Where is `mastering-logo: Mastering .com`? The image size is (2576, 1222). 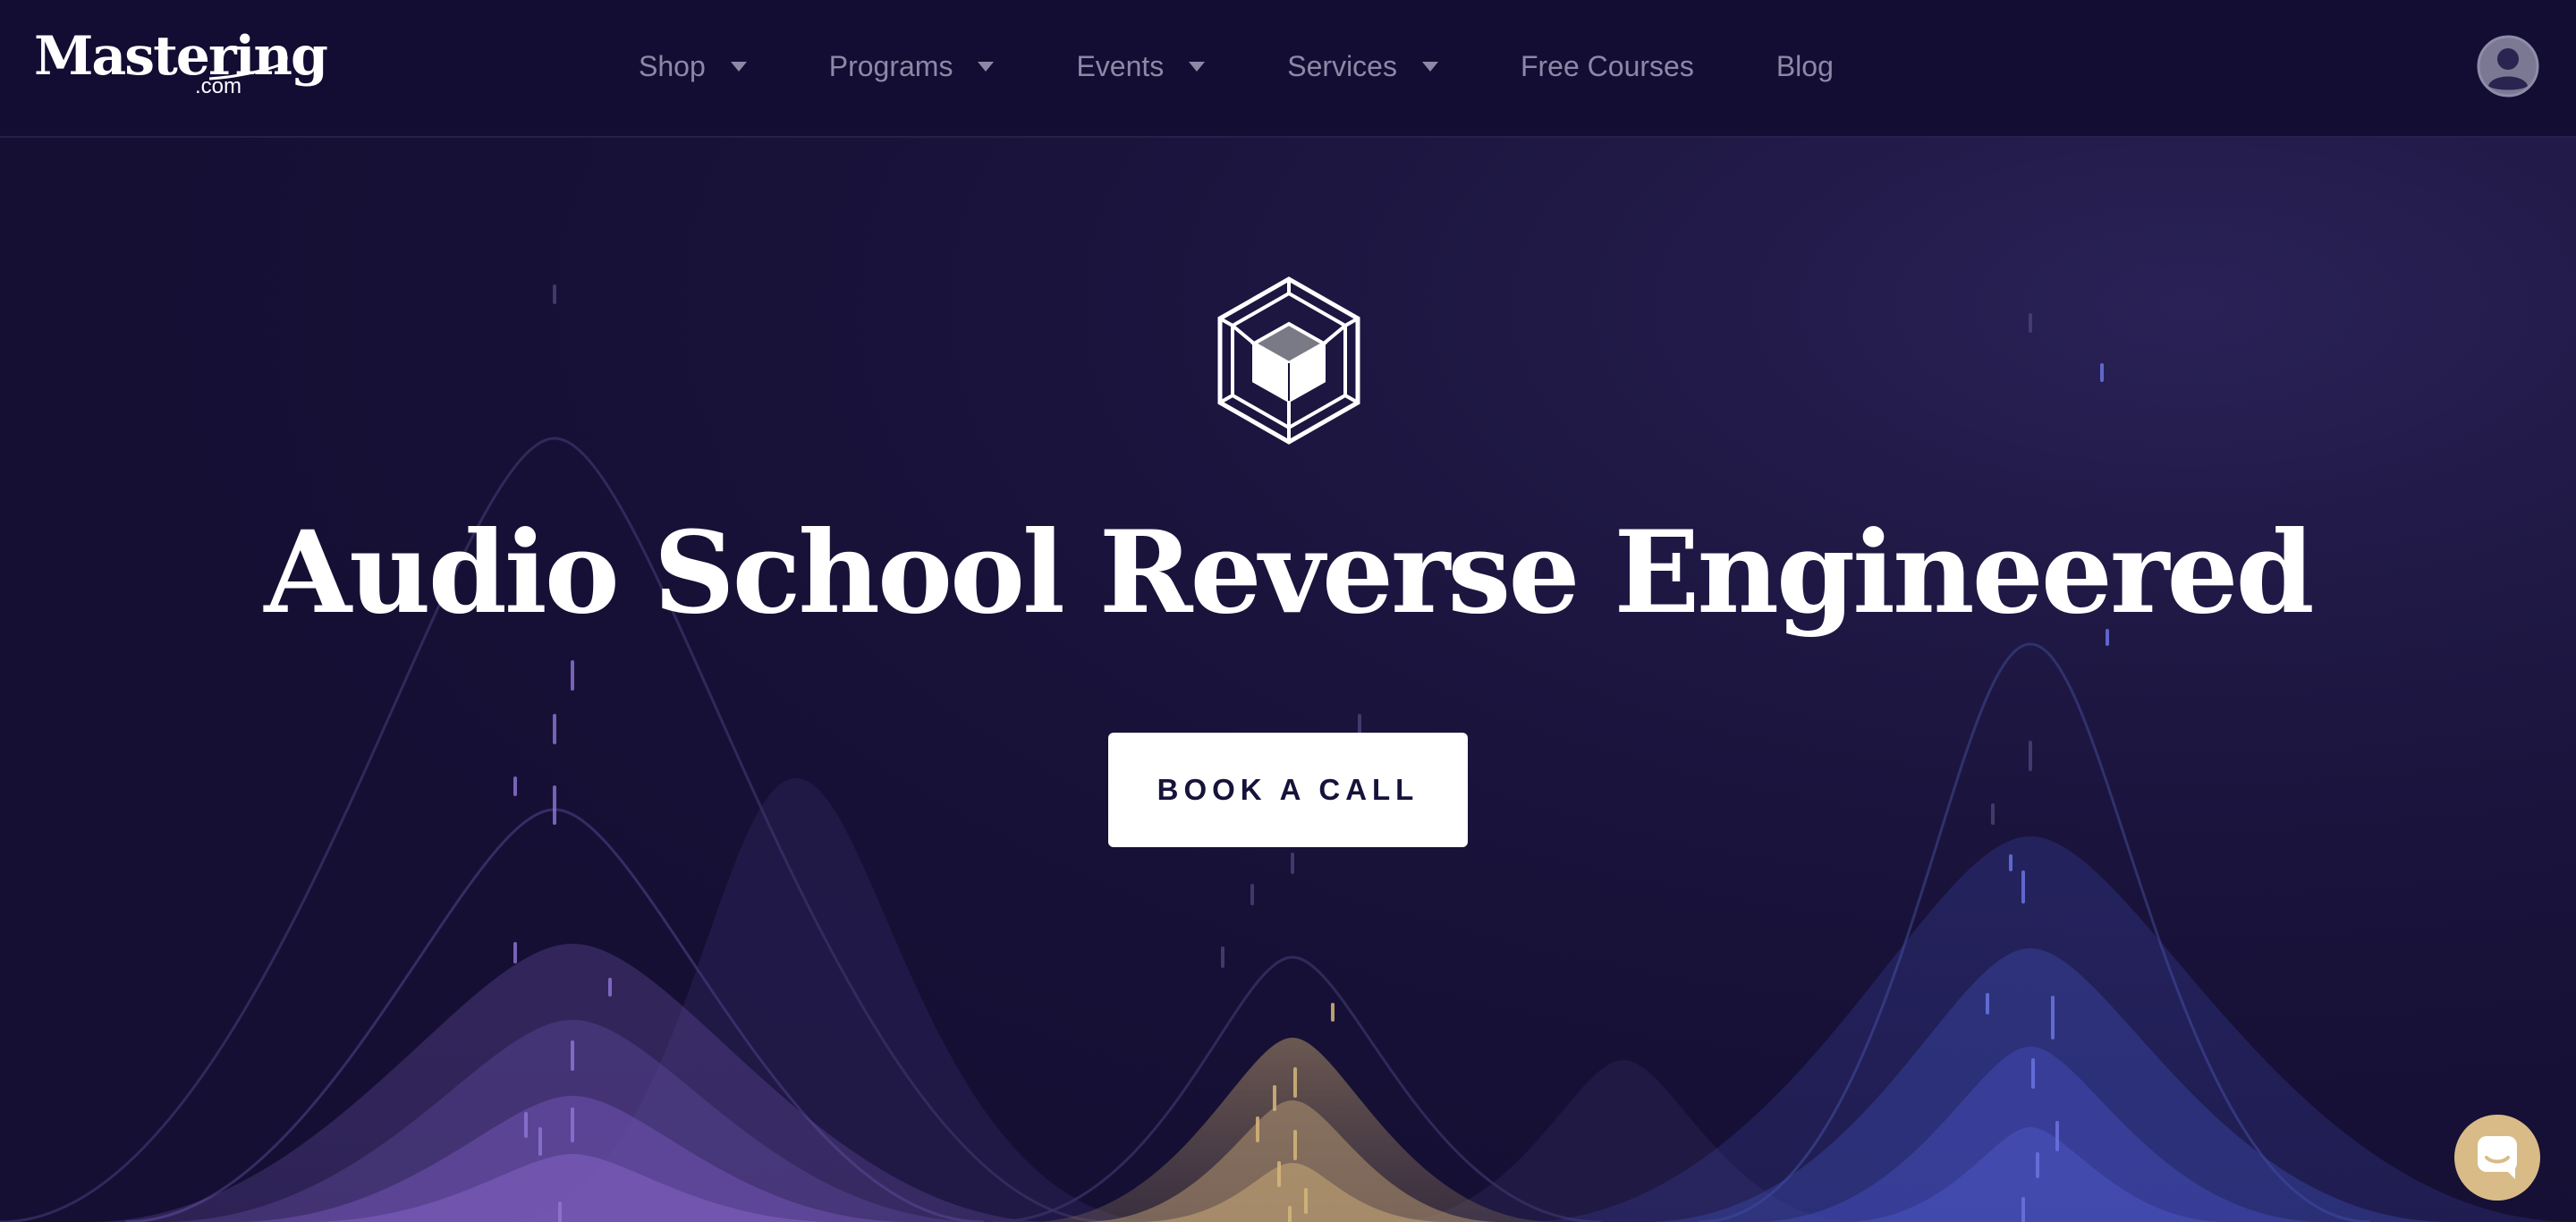 mastering-logo: Mastering .com is located at coordinates (181, 65).